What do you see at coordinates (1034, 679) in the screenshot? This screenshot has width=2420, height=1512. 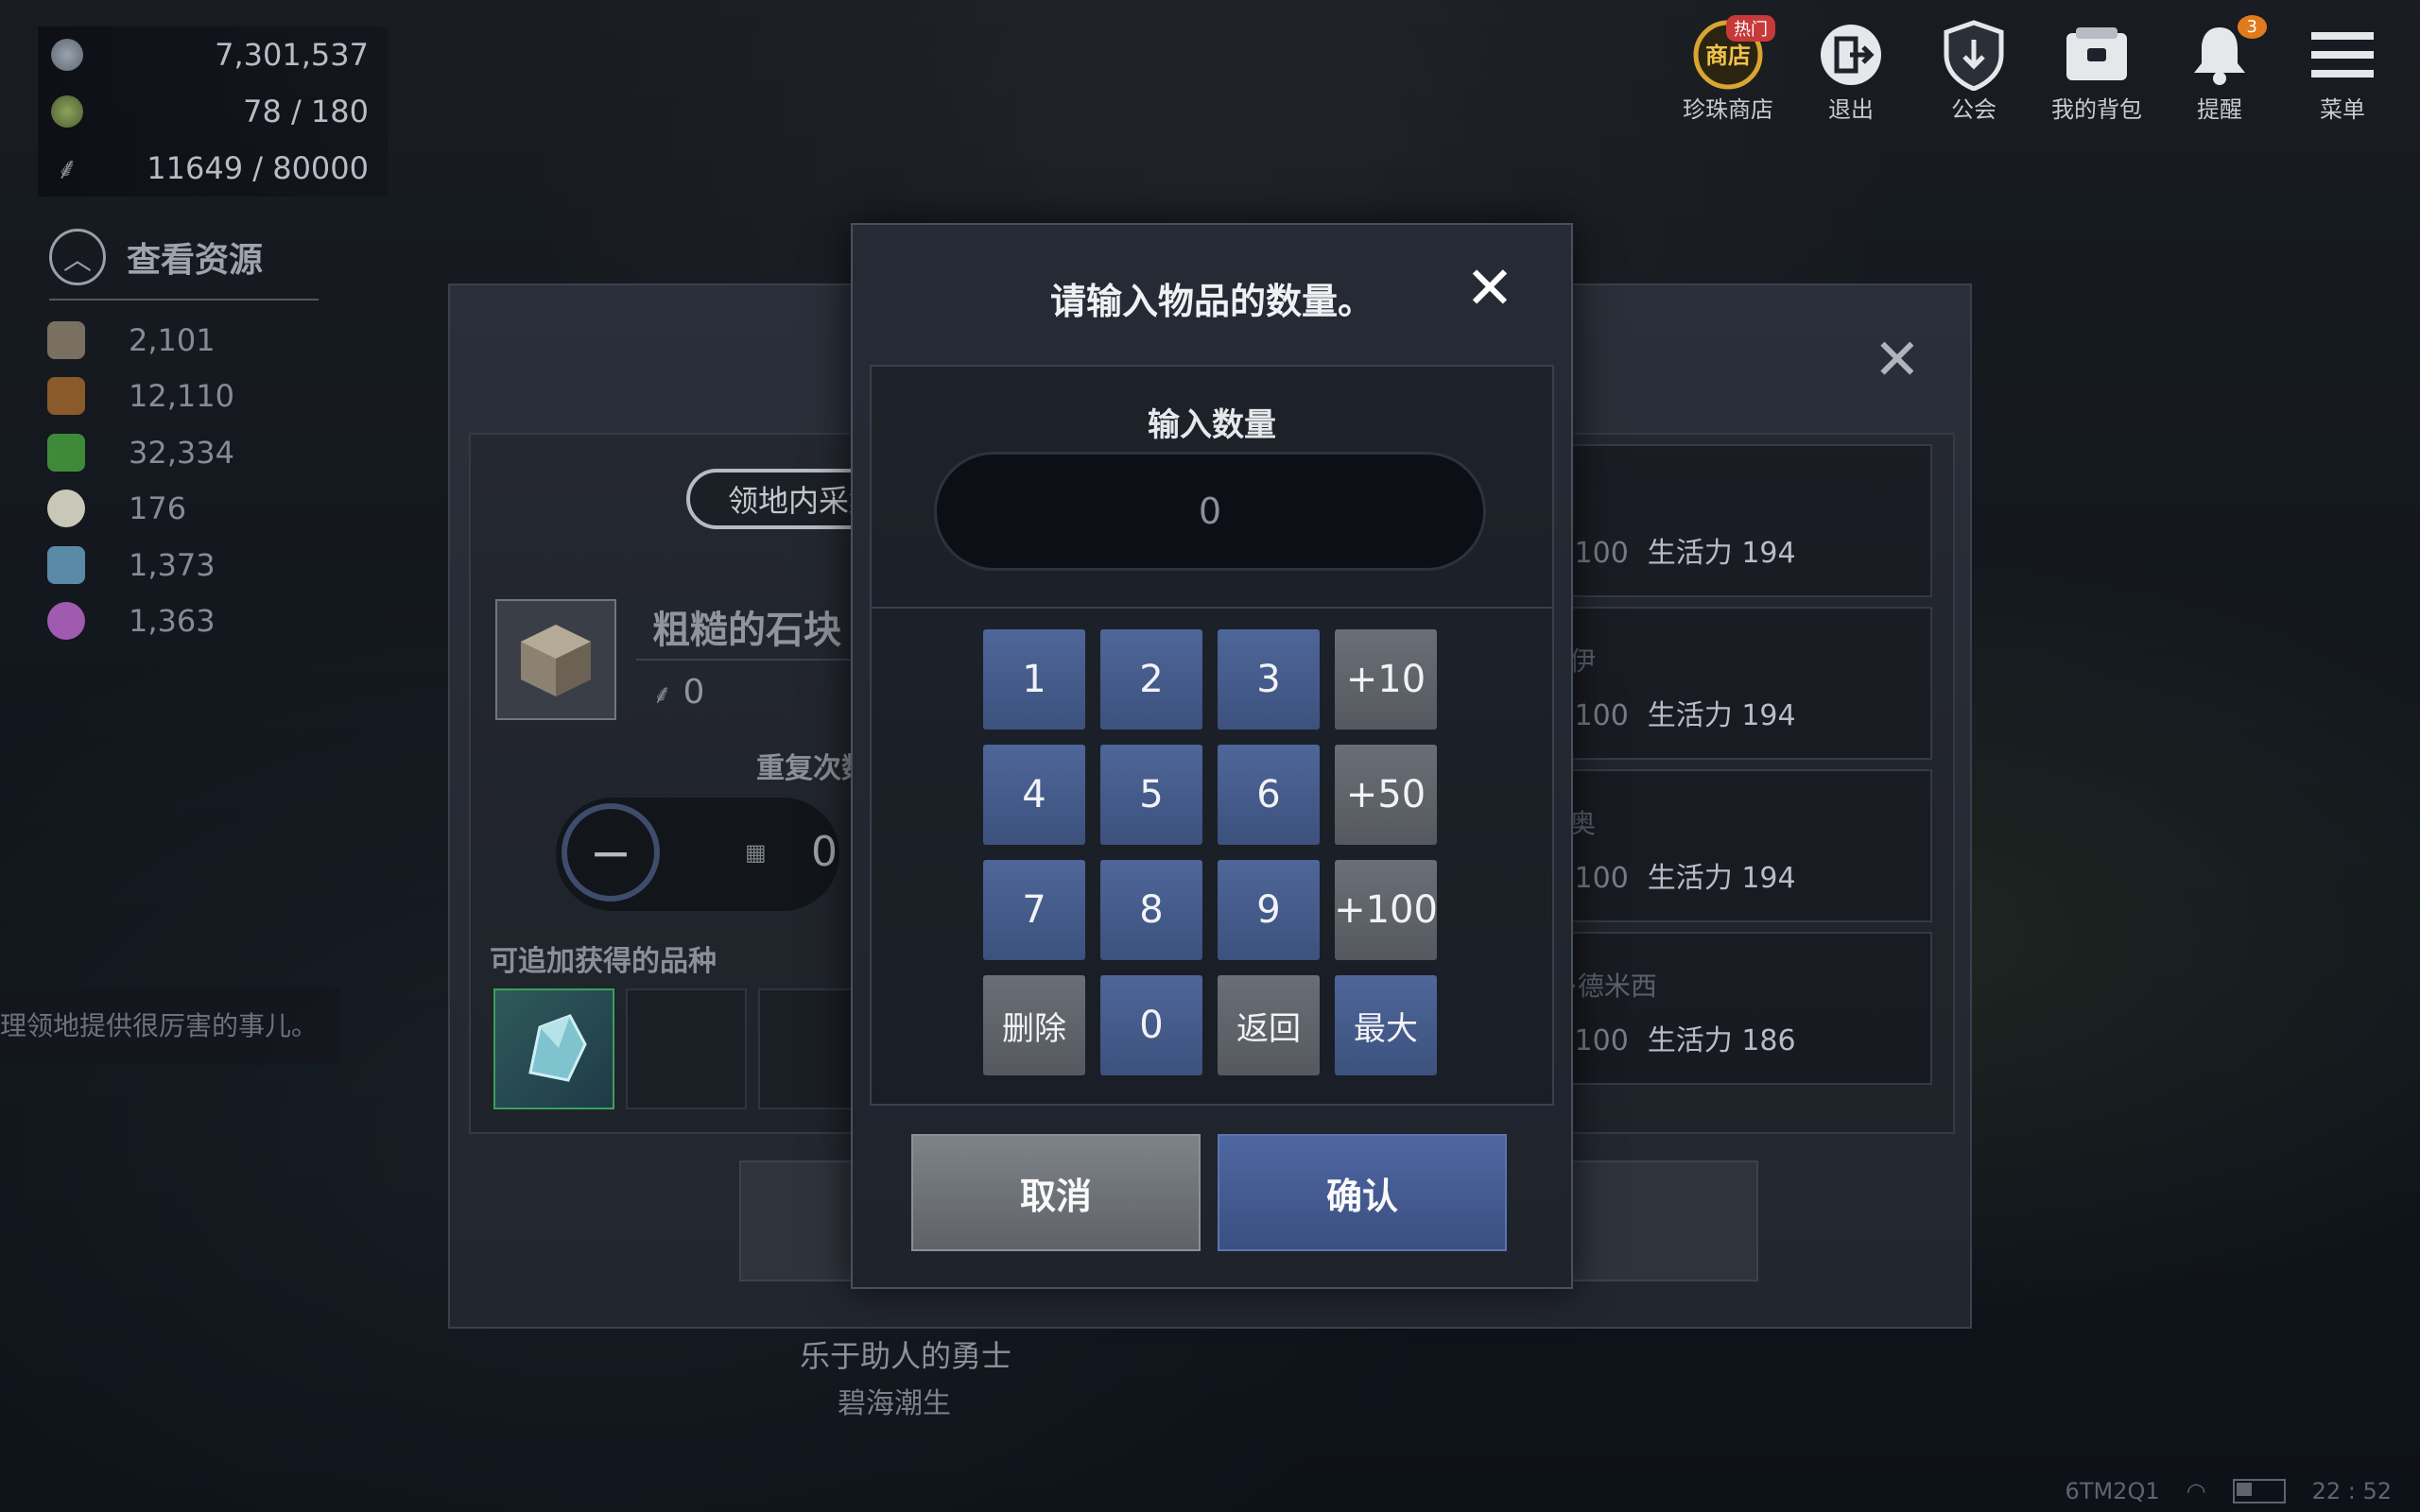 I see `key-1: 1` at bounding box center [1034, 679].